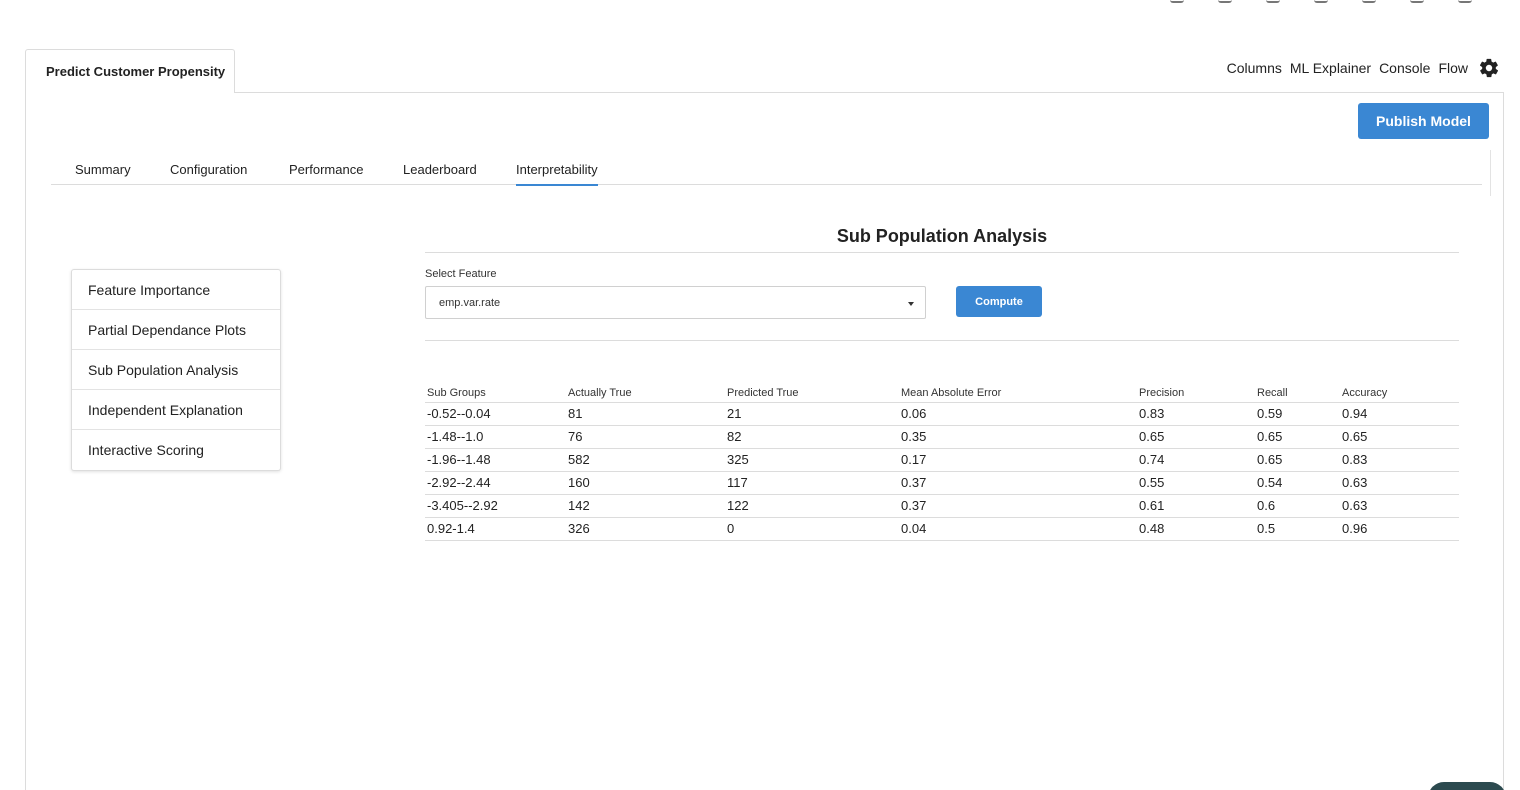 This screenshot has height=790, width=1520. I want to click on table-cell: 76, so click(645, 437).